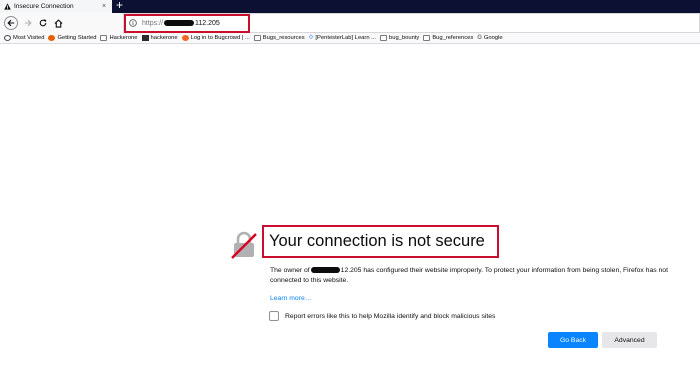 This screenshot has height=379, width=700. I want to click on new-tab-button: +, so click(119, 6).